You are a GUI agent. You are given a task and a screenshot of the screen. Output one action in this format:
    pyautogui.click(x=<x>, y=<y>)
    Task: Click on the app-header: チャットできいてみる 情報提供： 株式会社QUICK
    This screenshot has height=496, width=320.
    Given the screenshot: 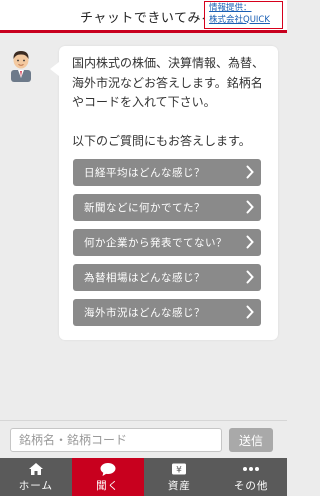 What is the action you would take?
    pyautogui.click(x=143, y=16)
    